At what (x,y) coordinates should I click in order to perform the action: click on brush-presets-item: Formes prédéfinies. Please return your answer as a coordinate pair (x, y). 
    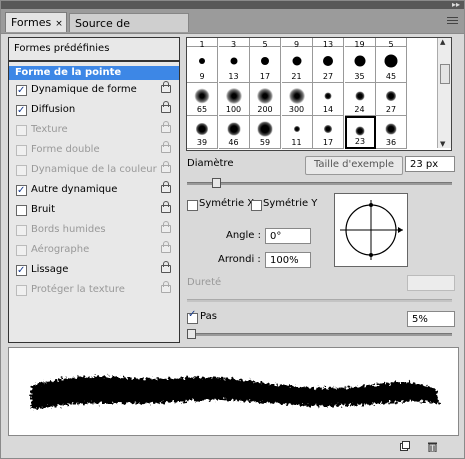
    Looking at the image, I should click on (94, 50).